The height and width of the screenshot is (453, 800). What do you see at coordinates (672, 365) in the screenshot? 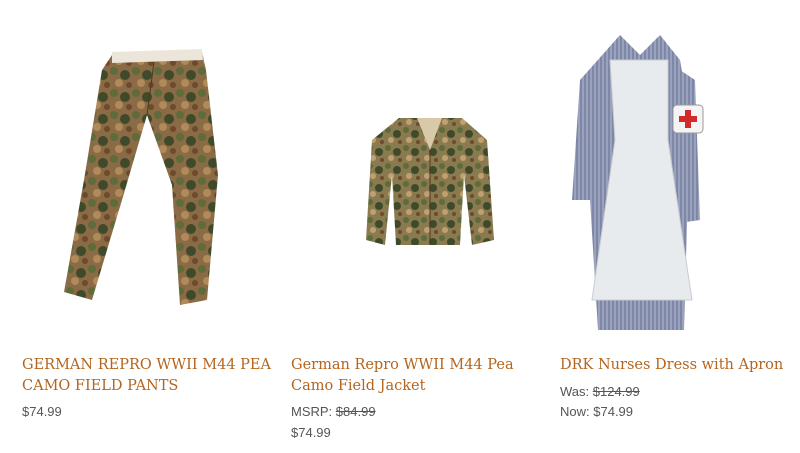
I see `product-title-line1: DRK Nurses Dress with Apron` at bounding box center [672, 365].